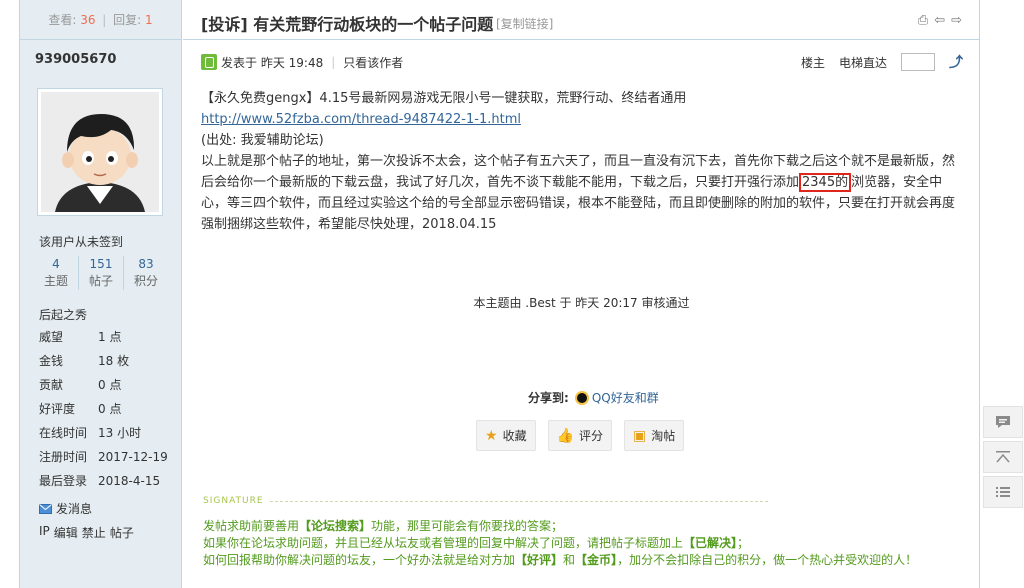 The image size is (1024, 588). Describe the element at coordinates (63, 433) in the screenshot. I see `prop-key: 在线时间` at that location.